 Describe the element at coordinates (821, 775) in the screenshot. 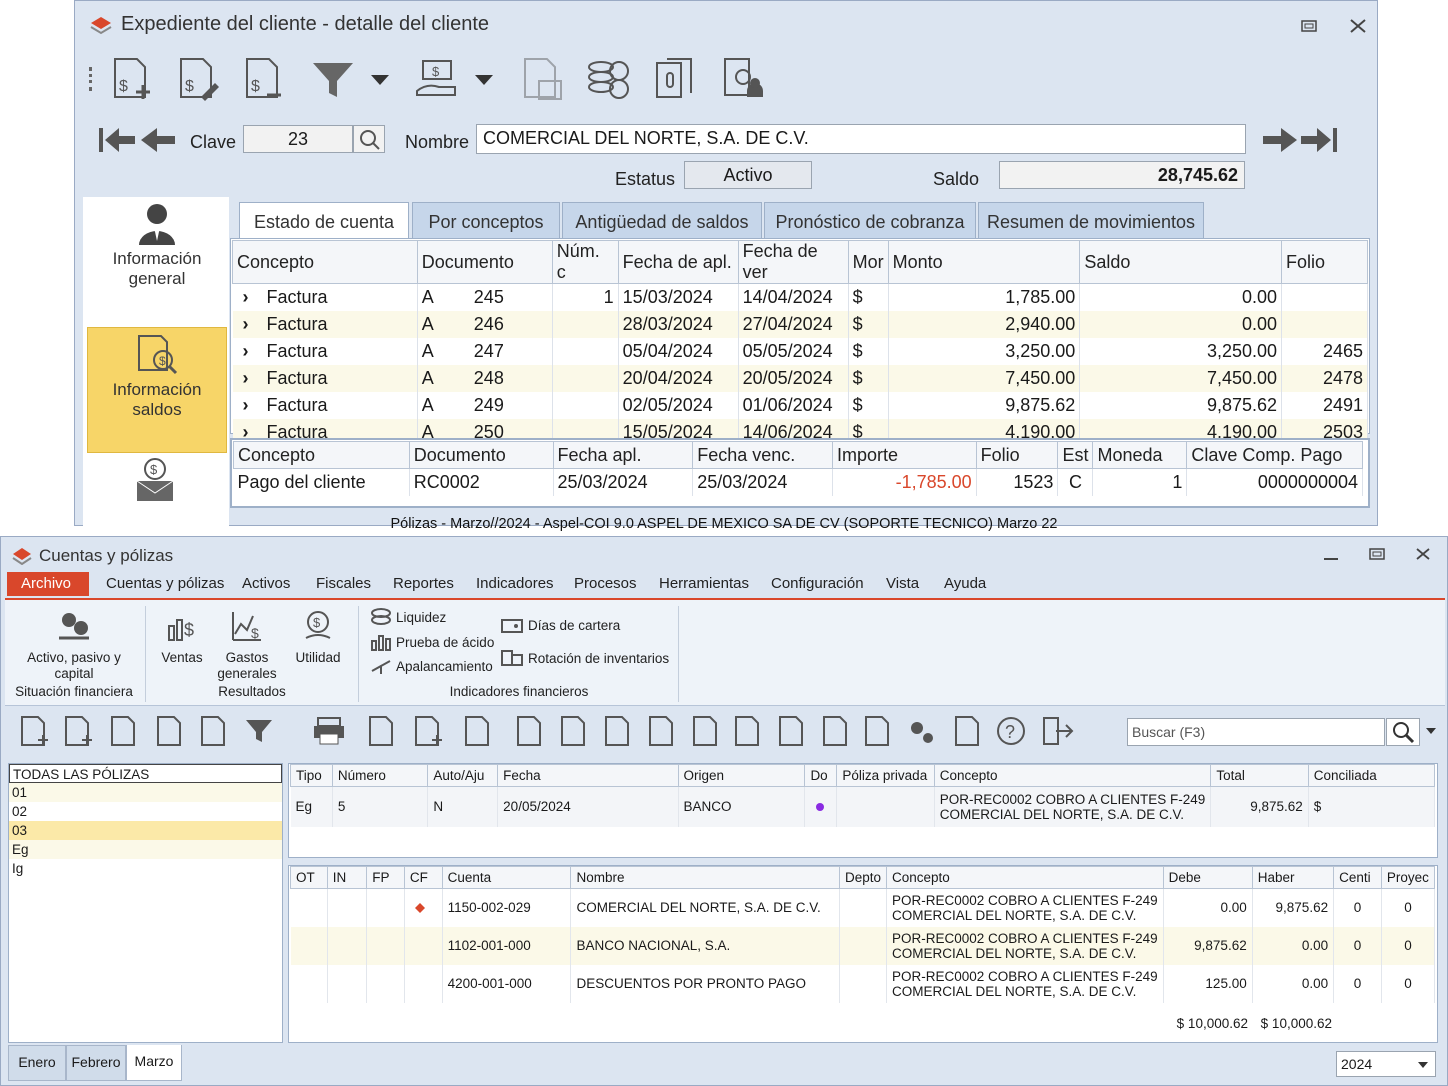

I see `col-do: Do` at that location.